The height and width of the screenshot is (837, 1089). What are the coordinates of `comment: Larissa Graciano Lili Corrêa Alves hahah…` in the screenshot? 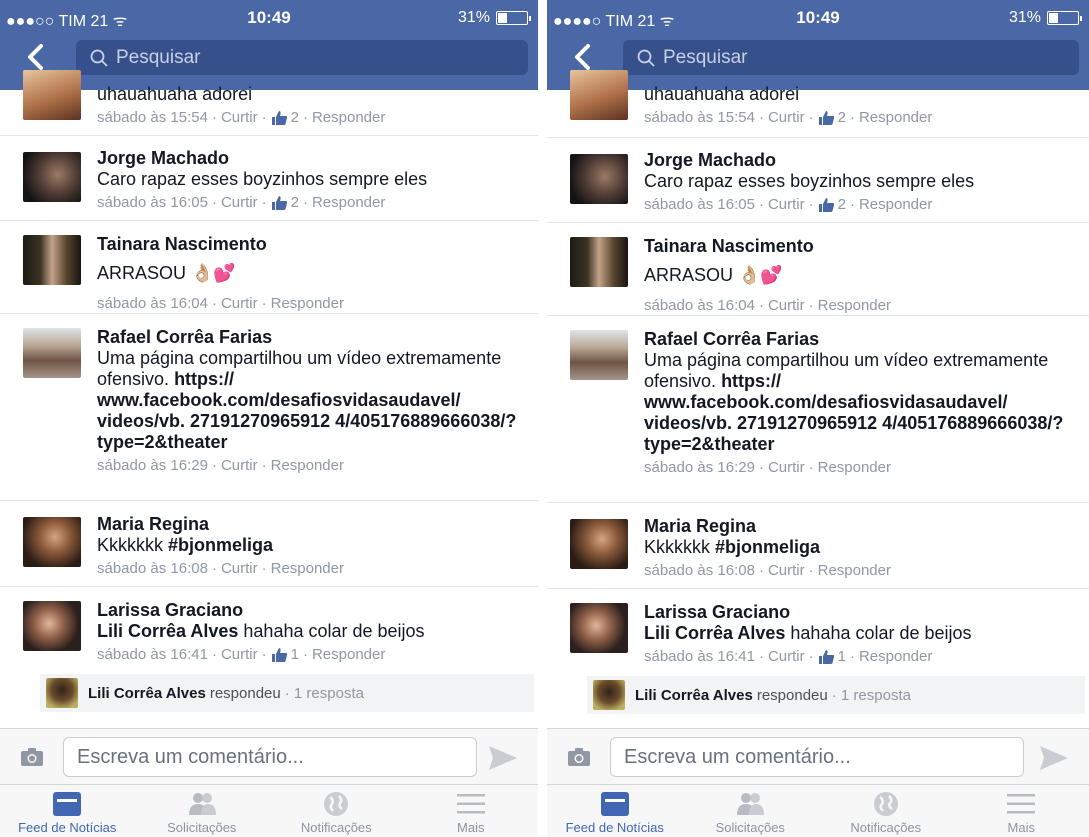 It's located at (269, 657).